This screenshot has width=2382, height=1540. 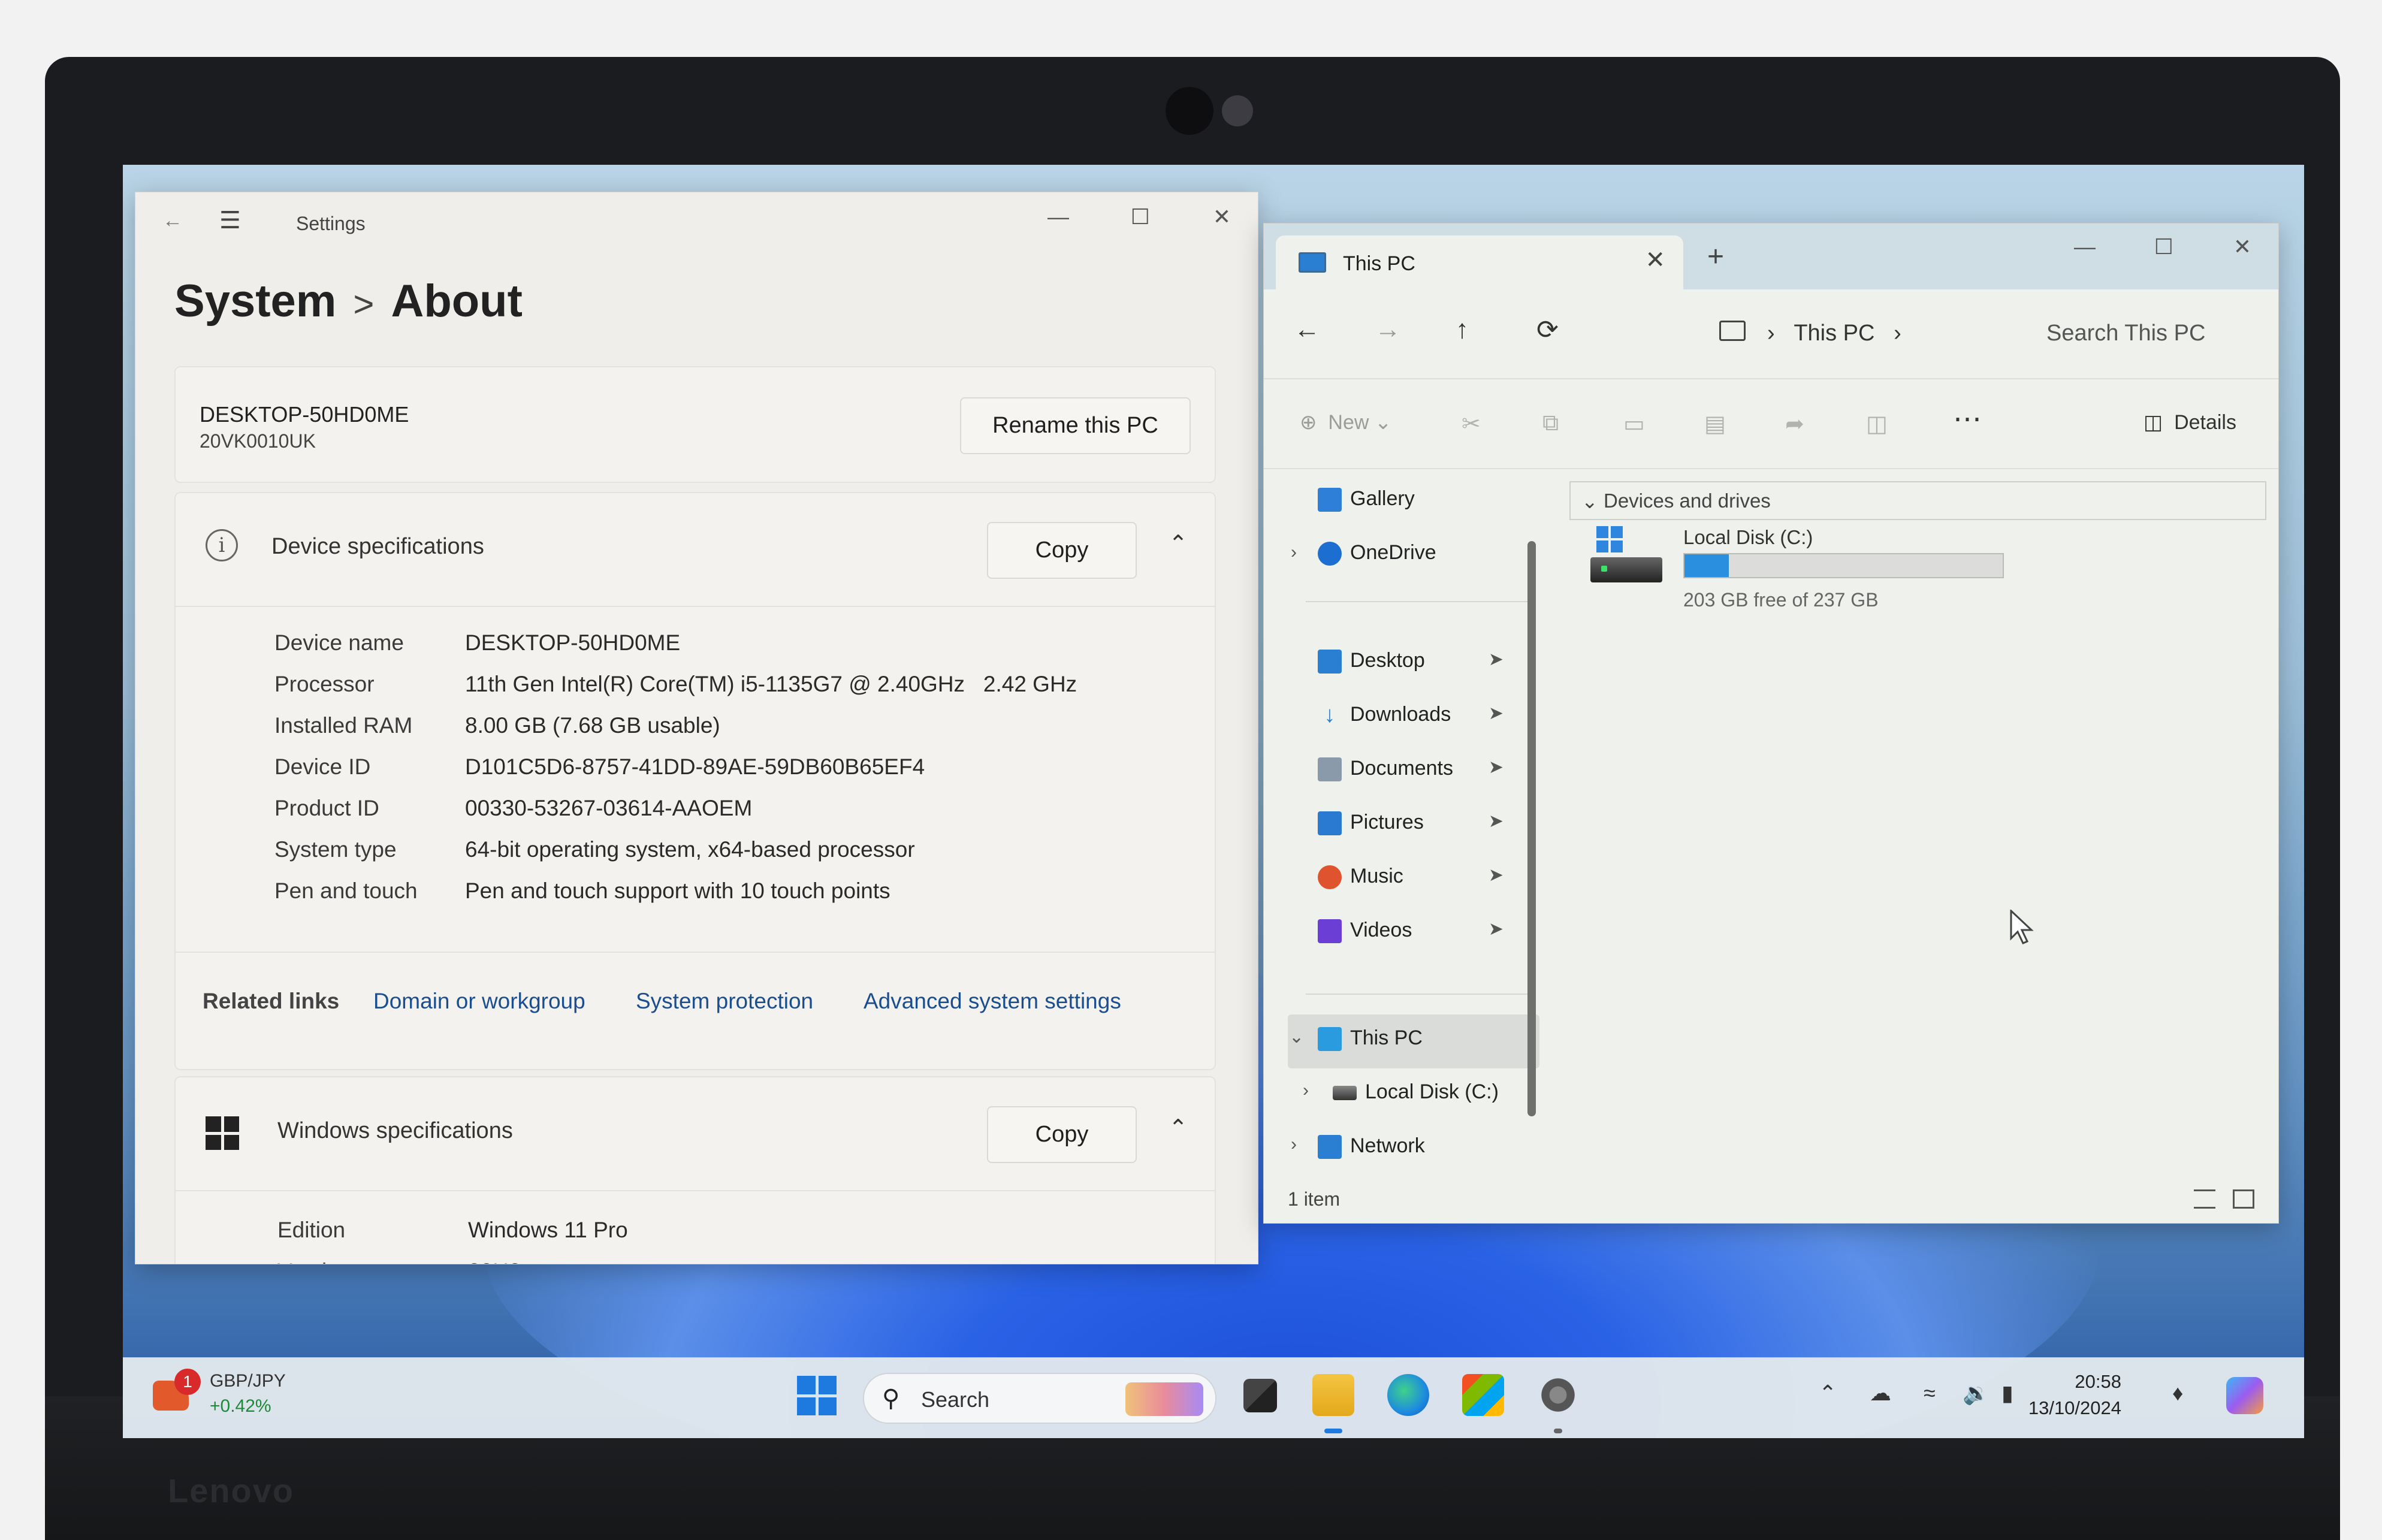 What do you see at coordinates (2065, 1382) in the screenshot?
I see `clock-time: 20:58` at bounding box center [2065, 1382].